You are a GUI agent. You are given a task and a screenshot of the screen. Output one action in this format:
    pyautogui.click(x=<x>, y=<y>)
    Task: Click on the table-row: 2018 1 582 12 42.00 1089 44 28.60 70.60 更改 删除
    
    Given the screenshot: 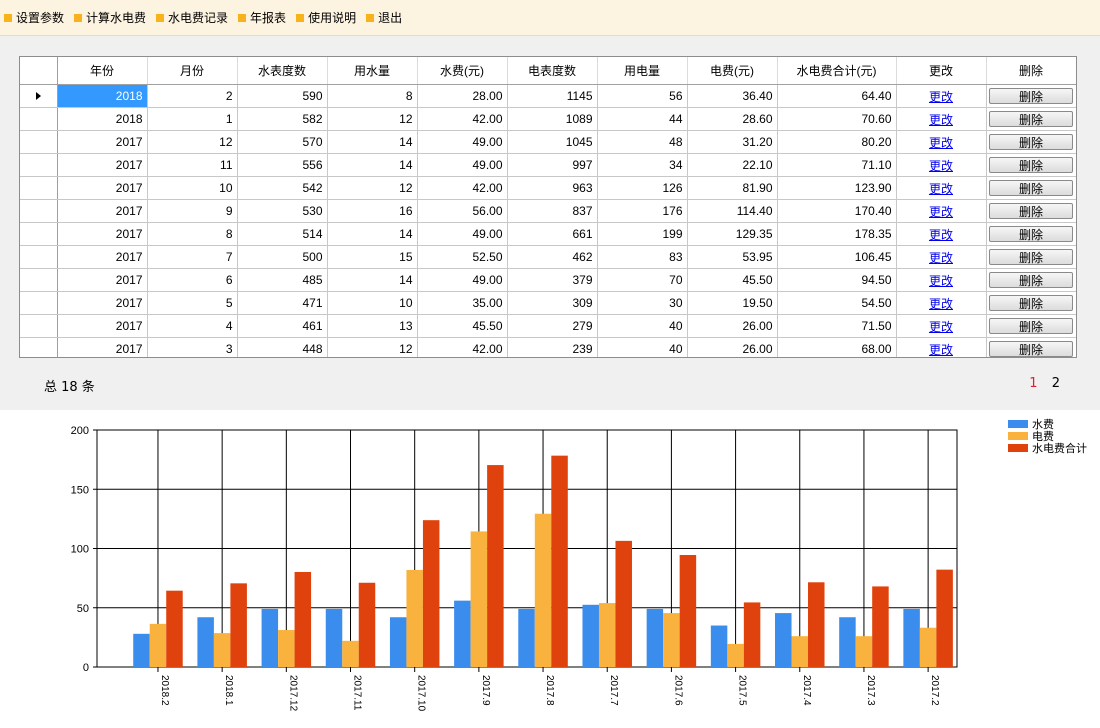 What is the action you would take?
    pyautogui.click(x=548, y=119)
    